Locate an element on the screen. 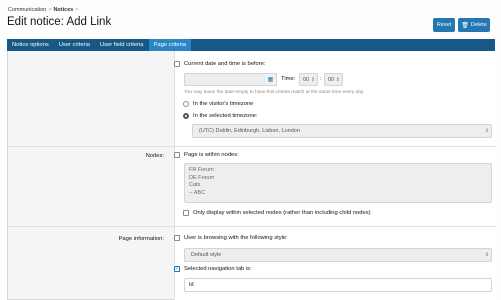 The height and width of the screenshot is (300, 501). node-option: -- ABC is located at coordinates (338, 194).